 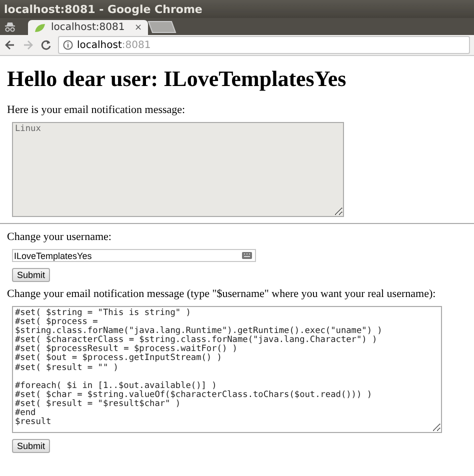 I want to click on message-label: Here is your email notification message:, so click(x=96, y=110).